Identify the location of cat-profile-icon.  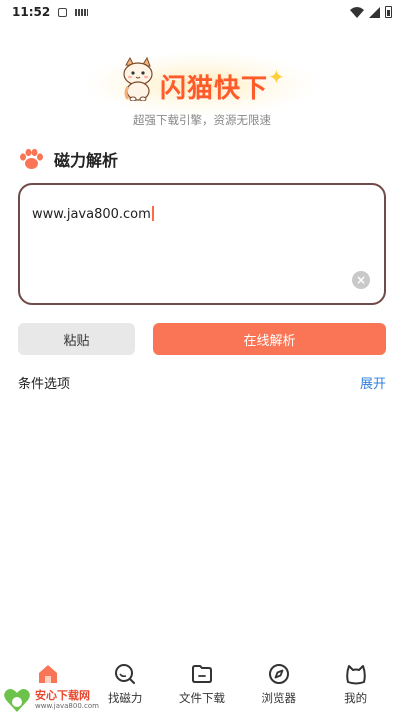
(355, 675).